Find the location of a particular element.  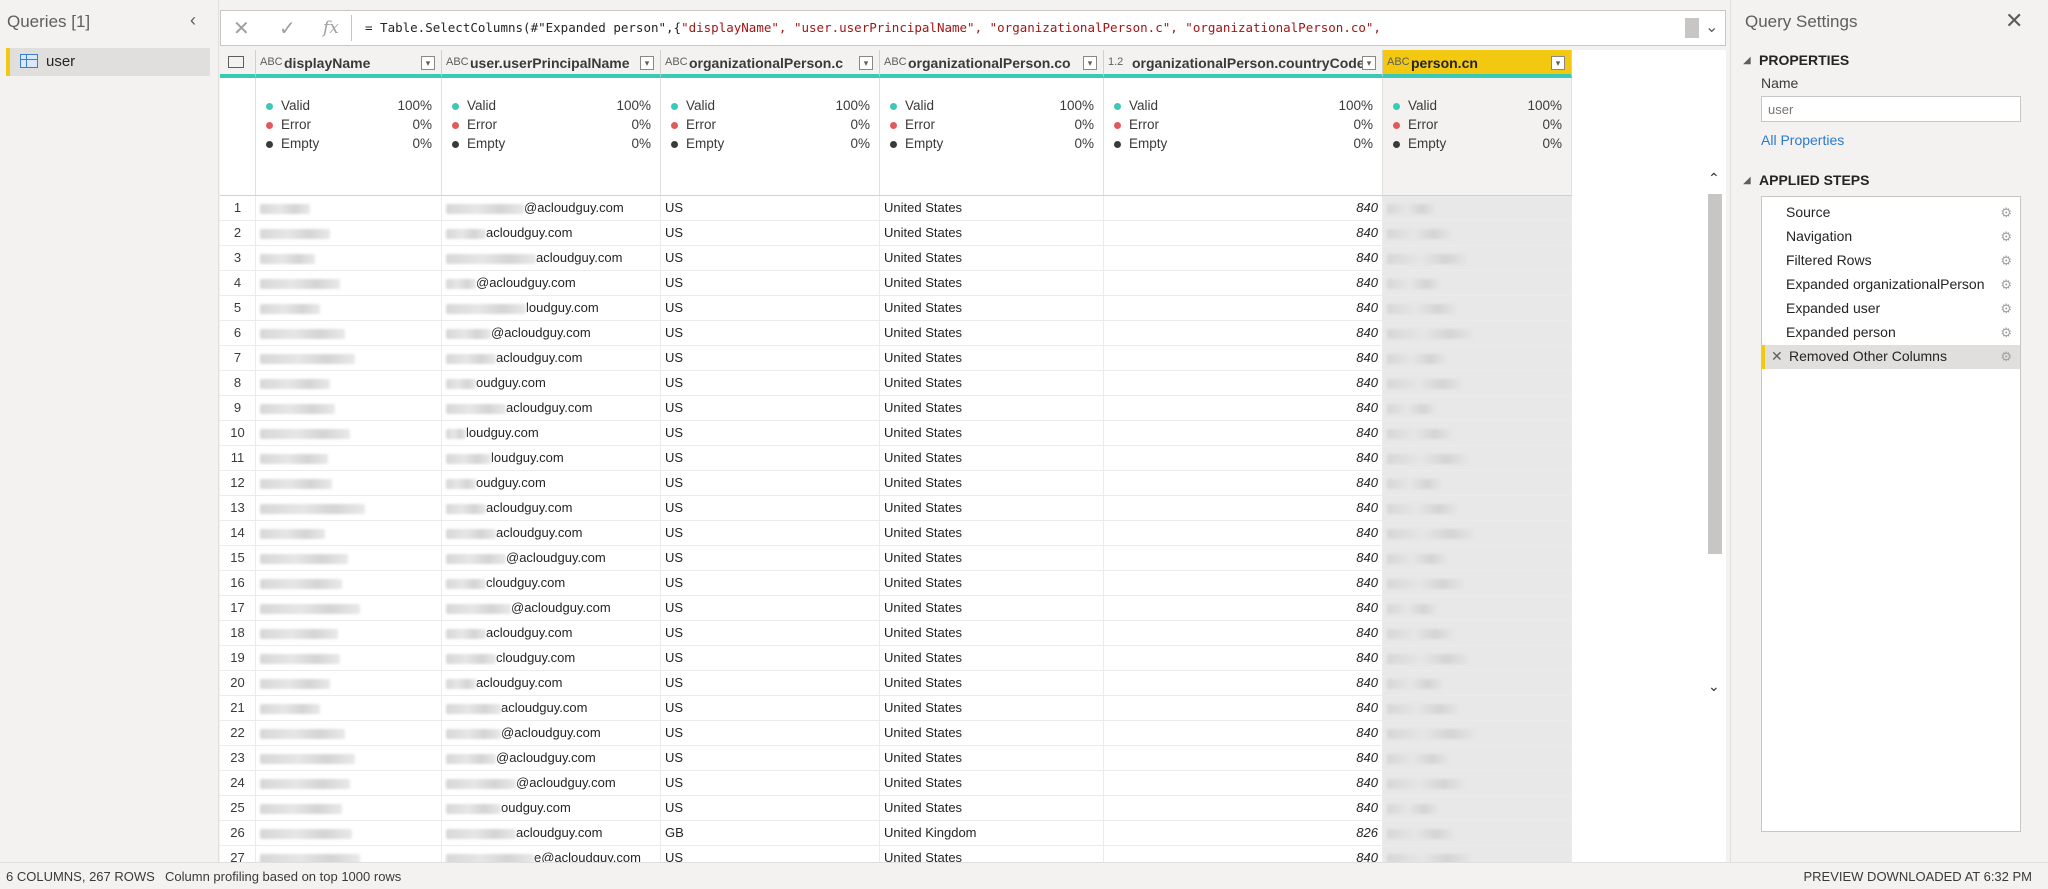

applied-step: Filtered Rows ⚙ is located at coordinates (1891, 261).